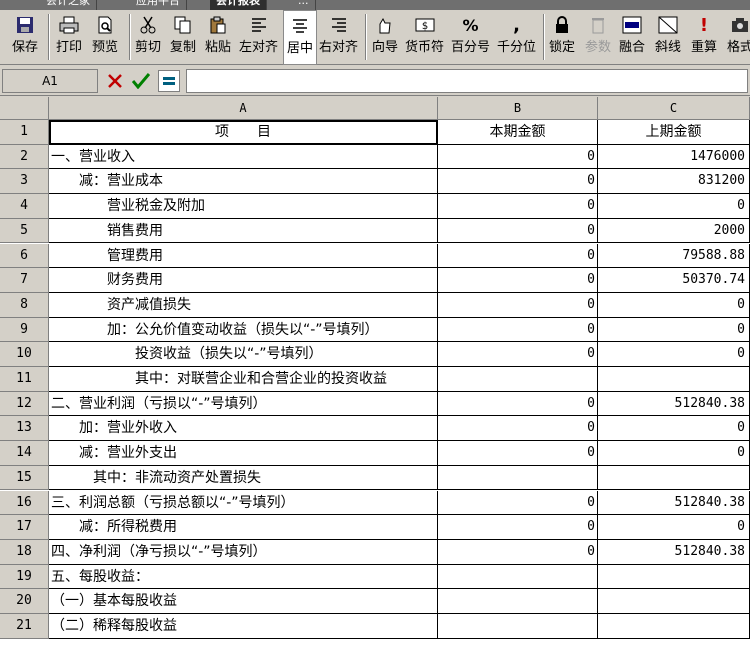  Describe the element at coordinates (243, 626) in the screenshot. I see `cell-a: （二）稀释每股收益` at that location.